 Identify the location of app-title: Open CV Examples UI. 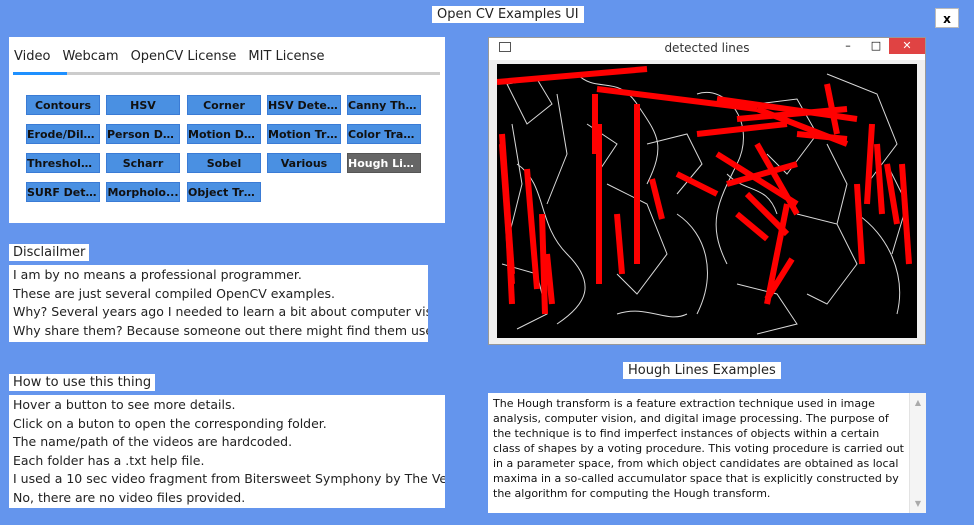
(508, 14).